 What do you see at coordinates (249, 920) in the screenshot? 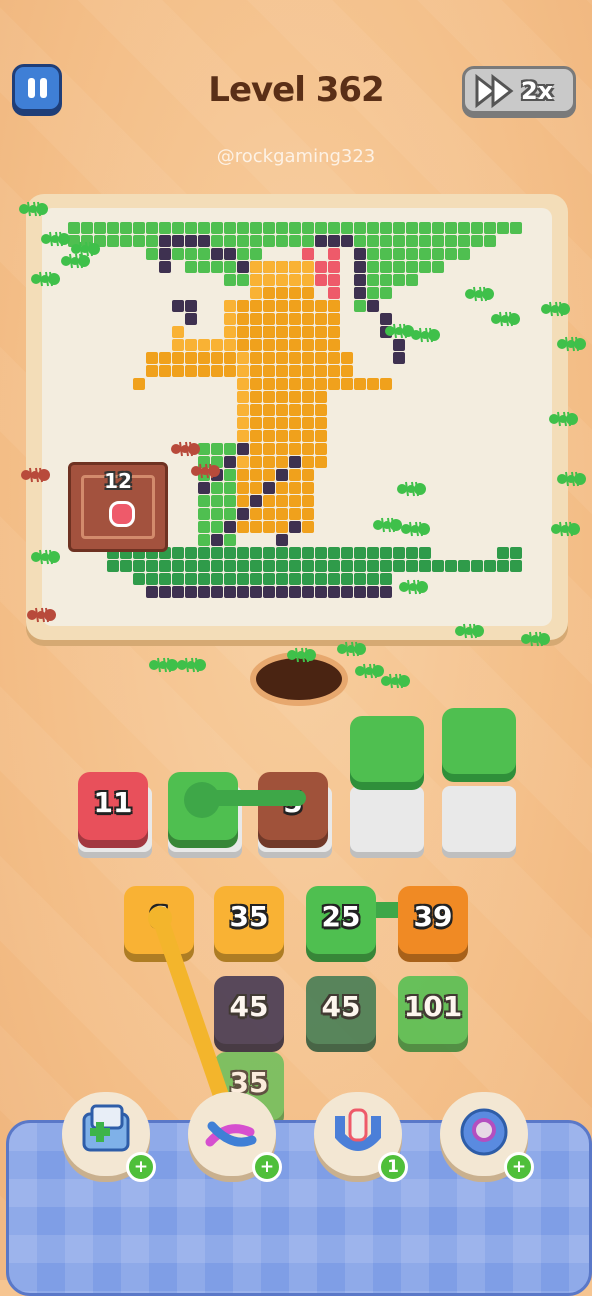
I see `grid-tile: 35` at bounding box center [249, 920].